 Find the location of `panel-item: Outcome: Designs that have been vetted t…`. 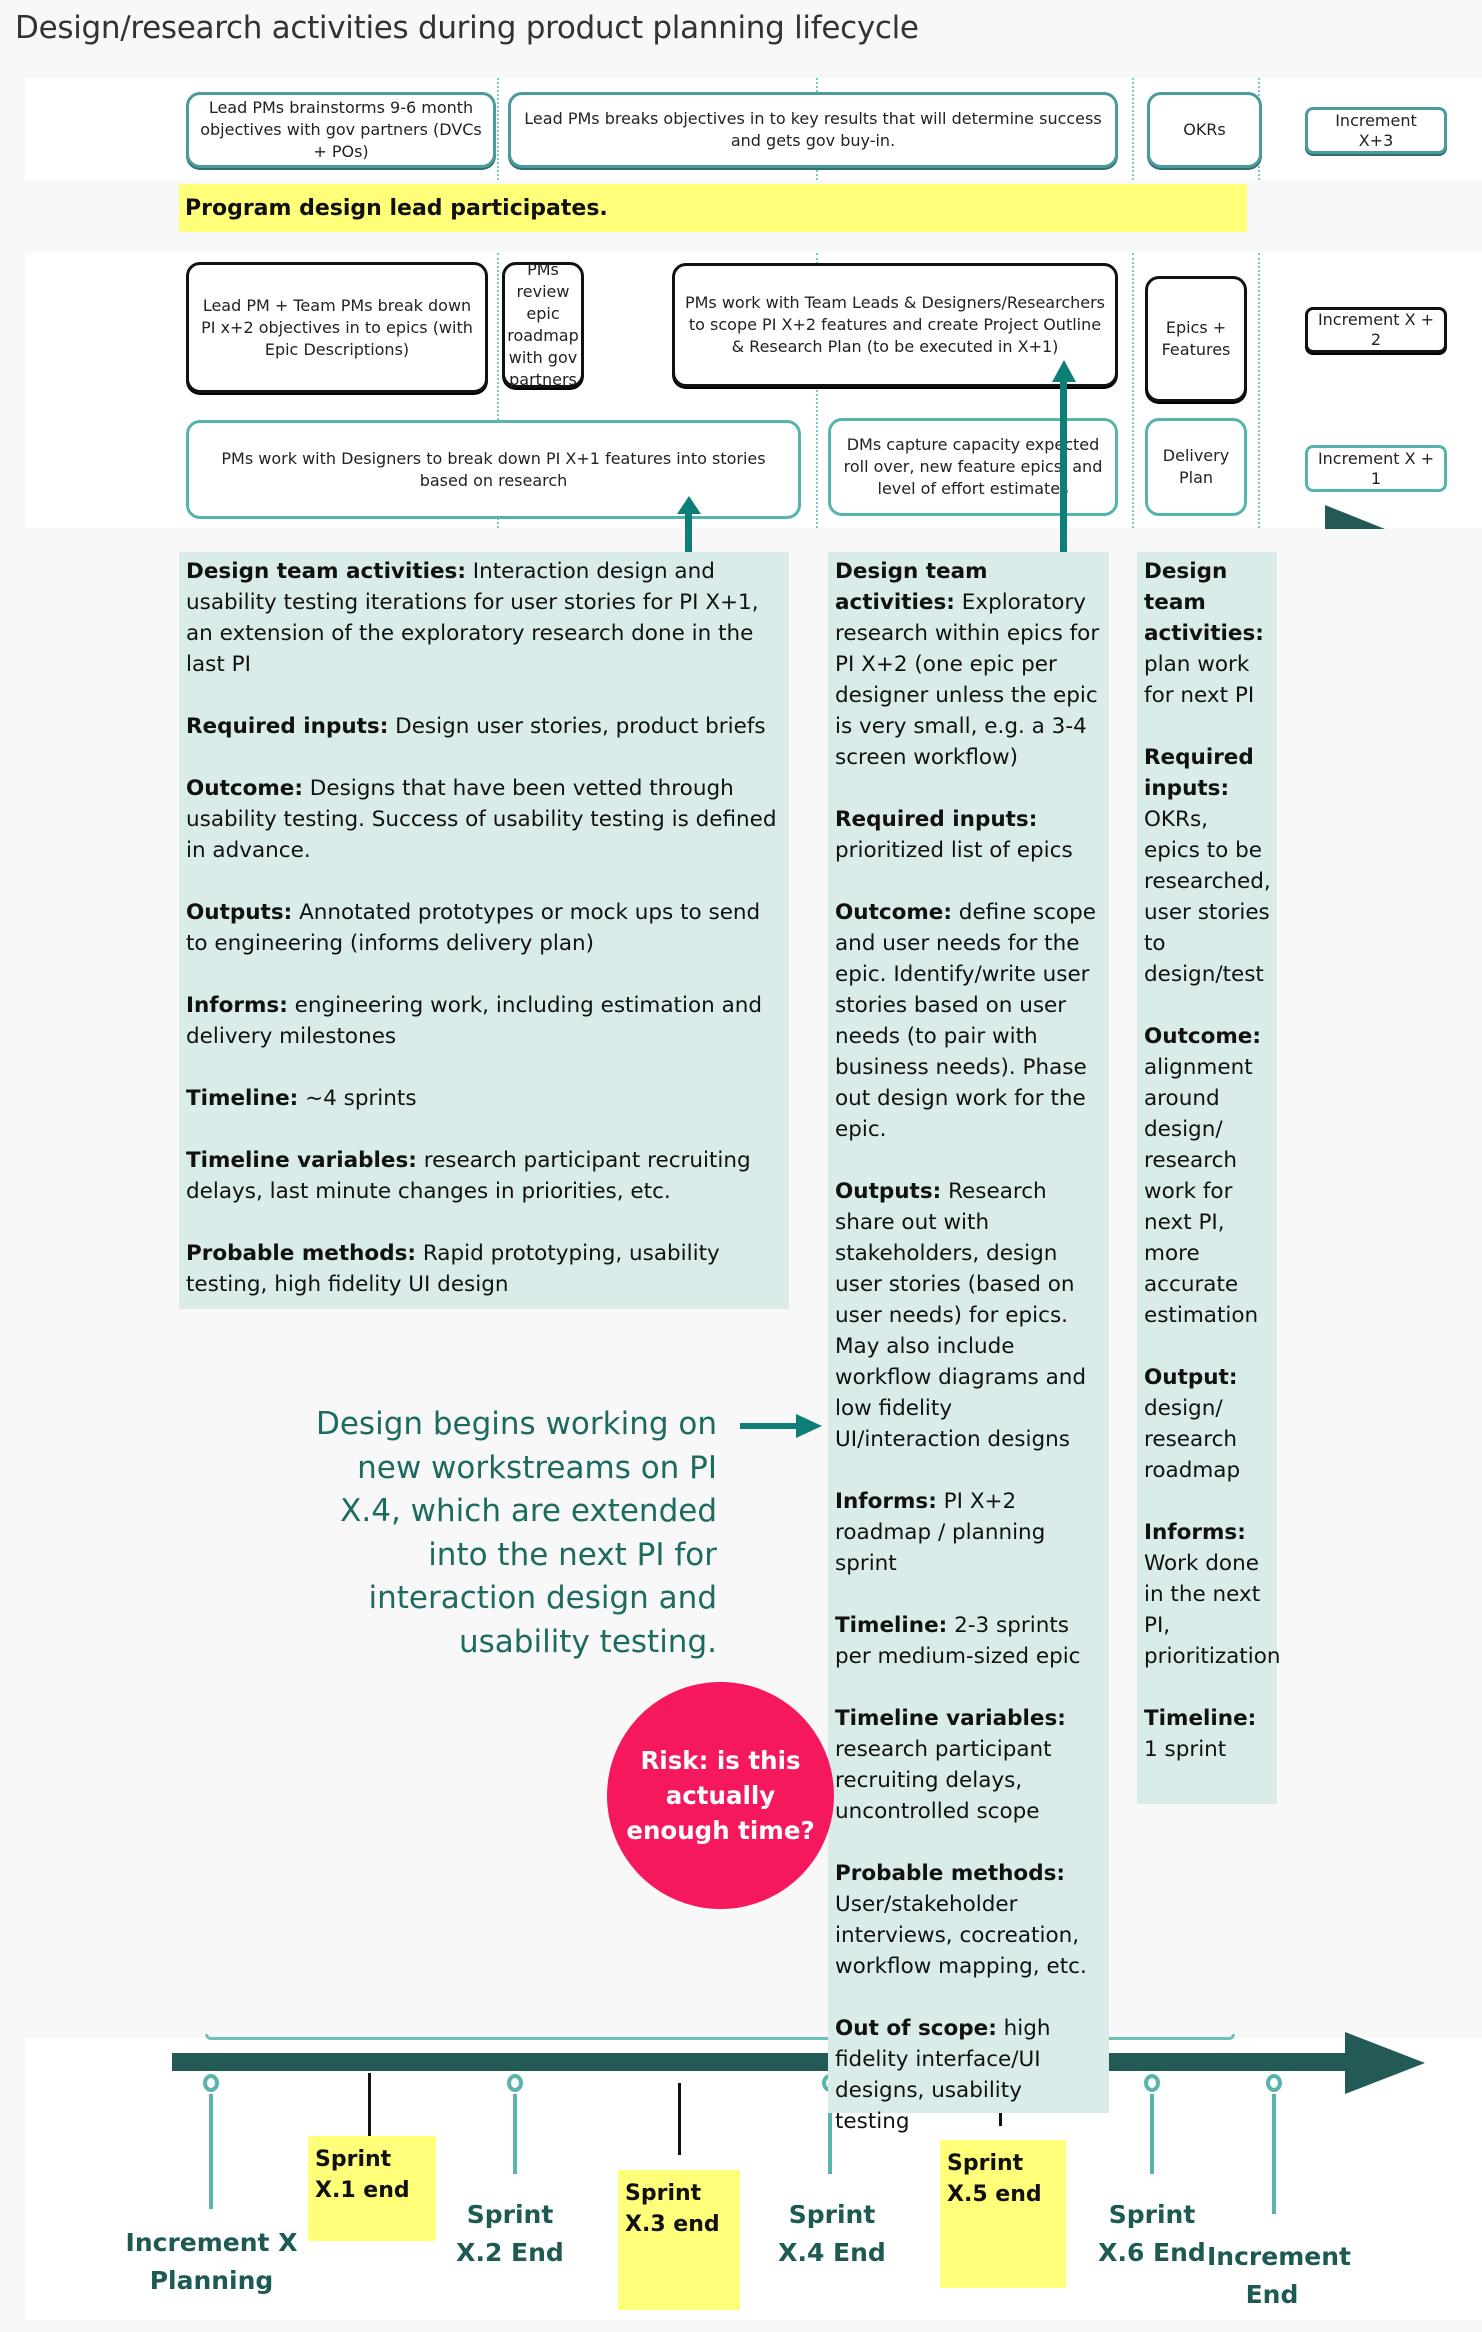

panel-item: Outcome: Designs that have been vetted t… is located at coordinates (484, 819).